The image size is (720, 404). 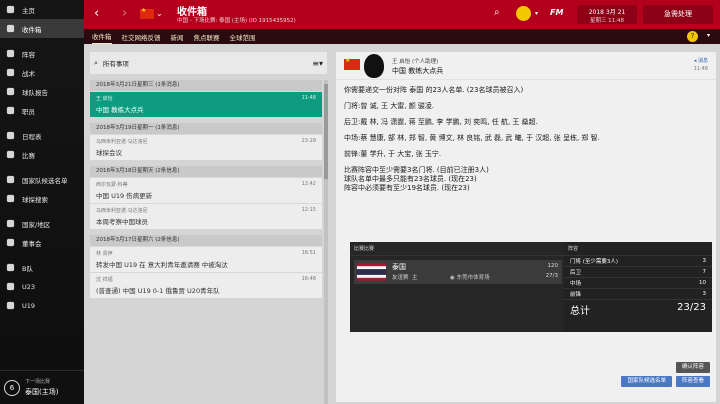 What do you see at coordinates (45, 180) in the screenshot?
I see `sidebar-item-label: 国家队候选名单` at bounding box center [45, 180].